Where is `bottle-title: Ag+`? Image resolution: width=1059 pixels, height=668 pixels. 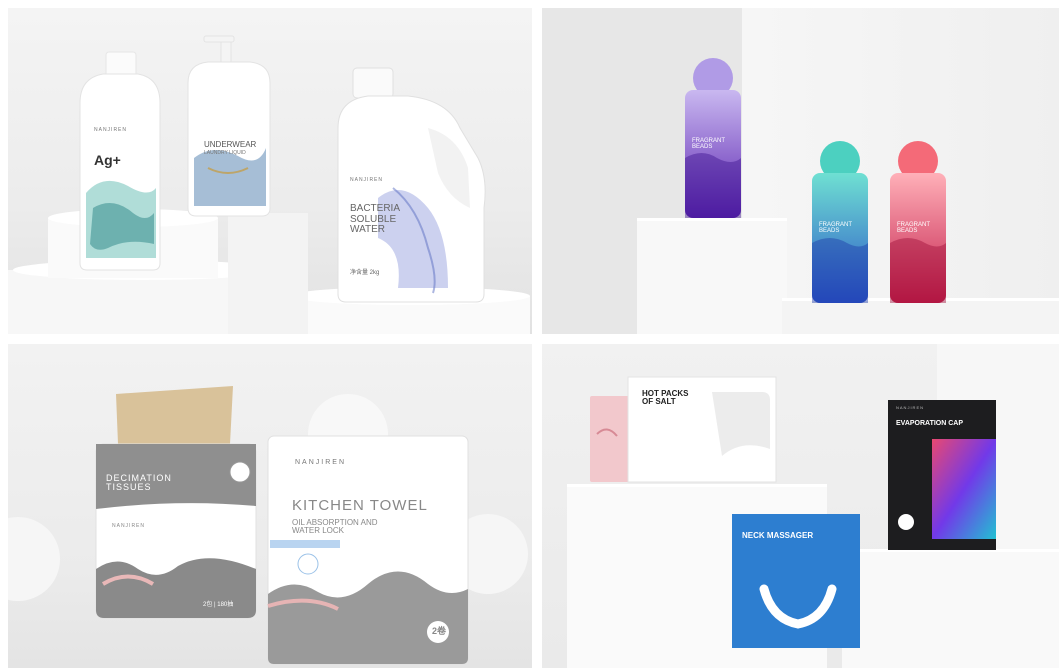
bottle-title: Ag+ is located at coordinates (107, 160).